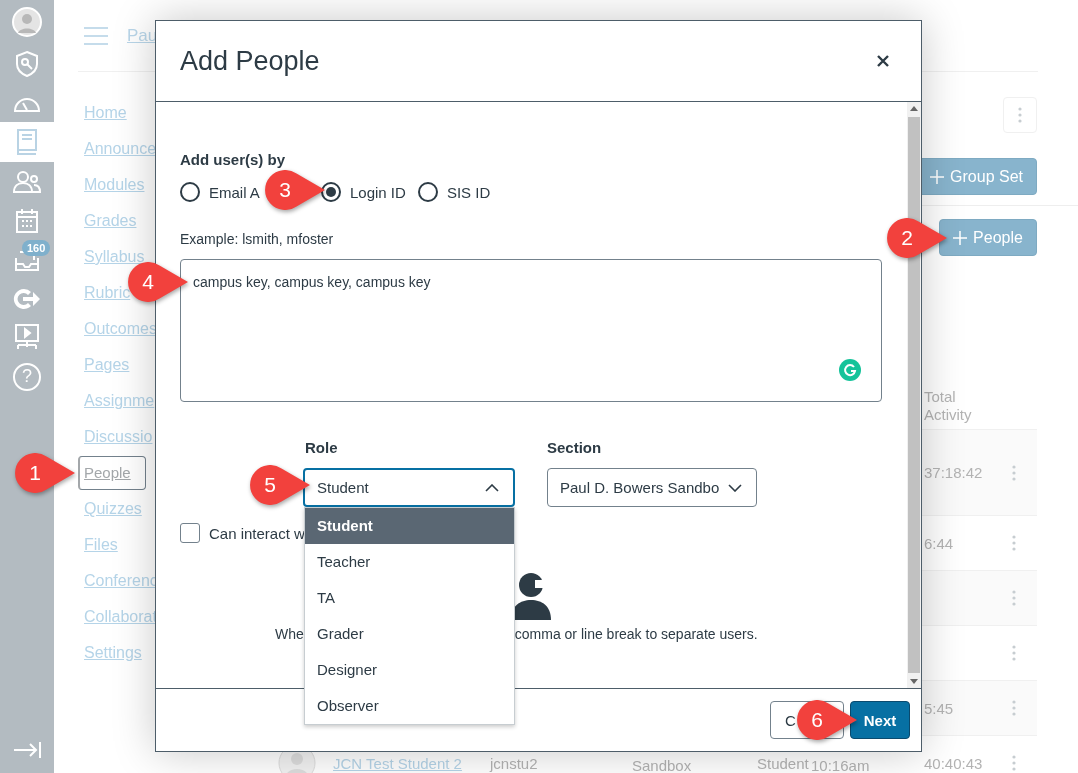  What do you see at coordinates (939, 543) in the screenshot?
I see `table-cell-text: 6:44` at bounding box center [939, 543].